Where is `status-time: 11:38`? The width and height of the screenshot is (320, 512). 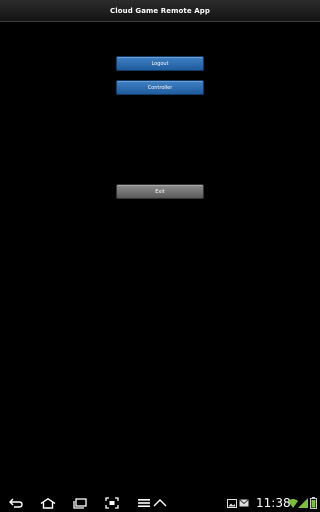 status-time: 11:38 is located at coordinates (273, 503).